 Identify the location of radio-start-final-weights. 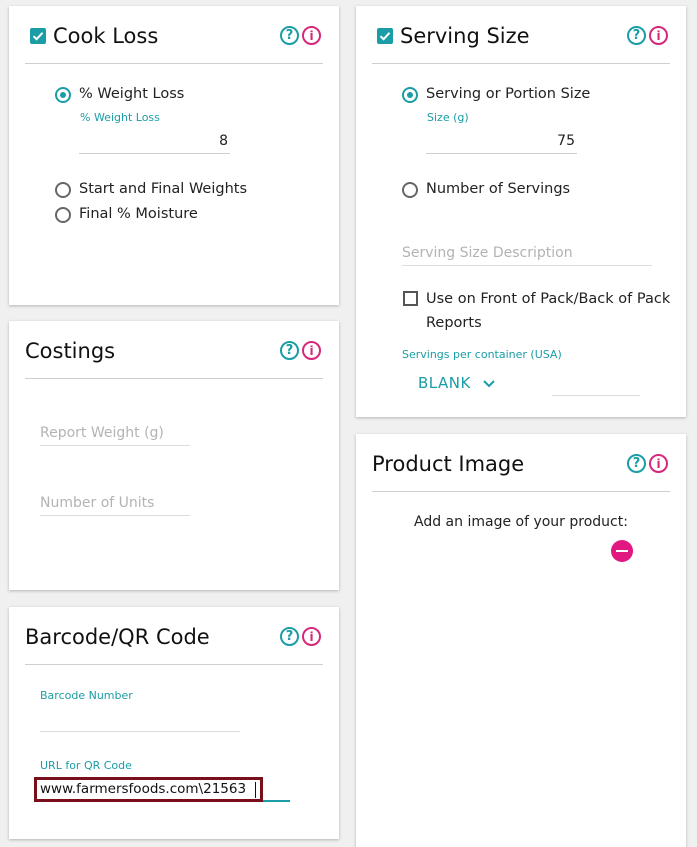
(63, 190).